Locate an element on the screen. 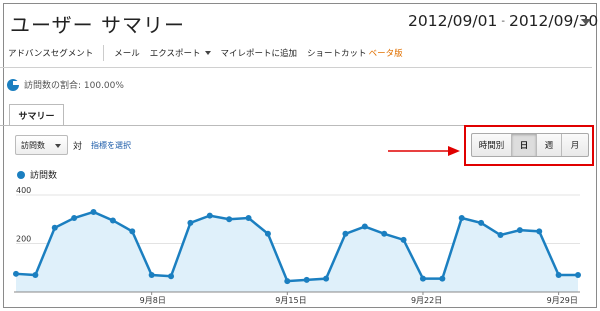 The image size is (600, 311). x-tick-label: 9月29日 is located at coordinates (562, 300).